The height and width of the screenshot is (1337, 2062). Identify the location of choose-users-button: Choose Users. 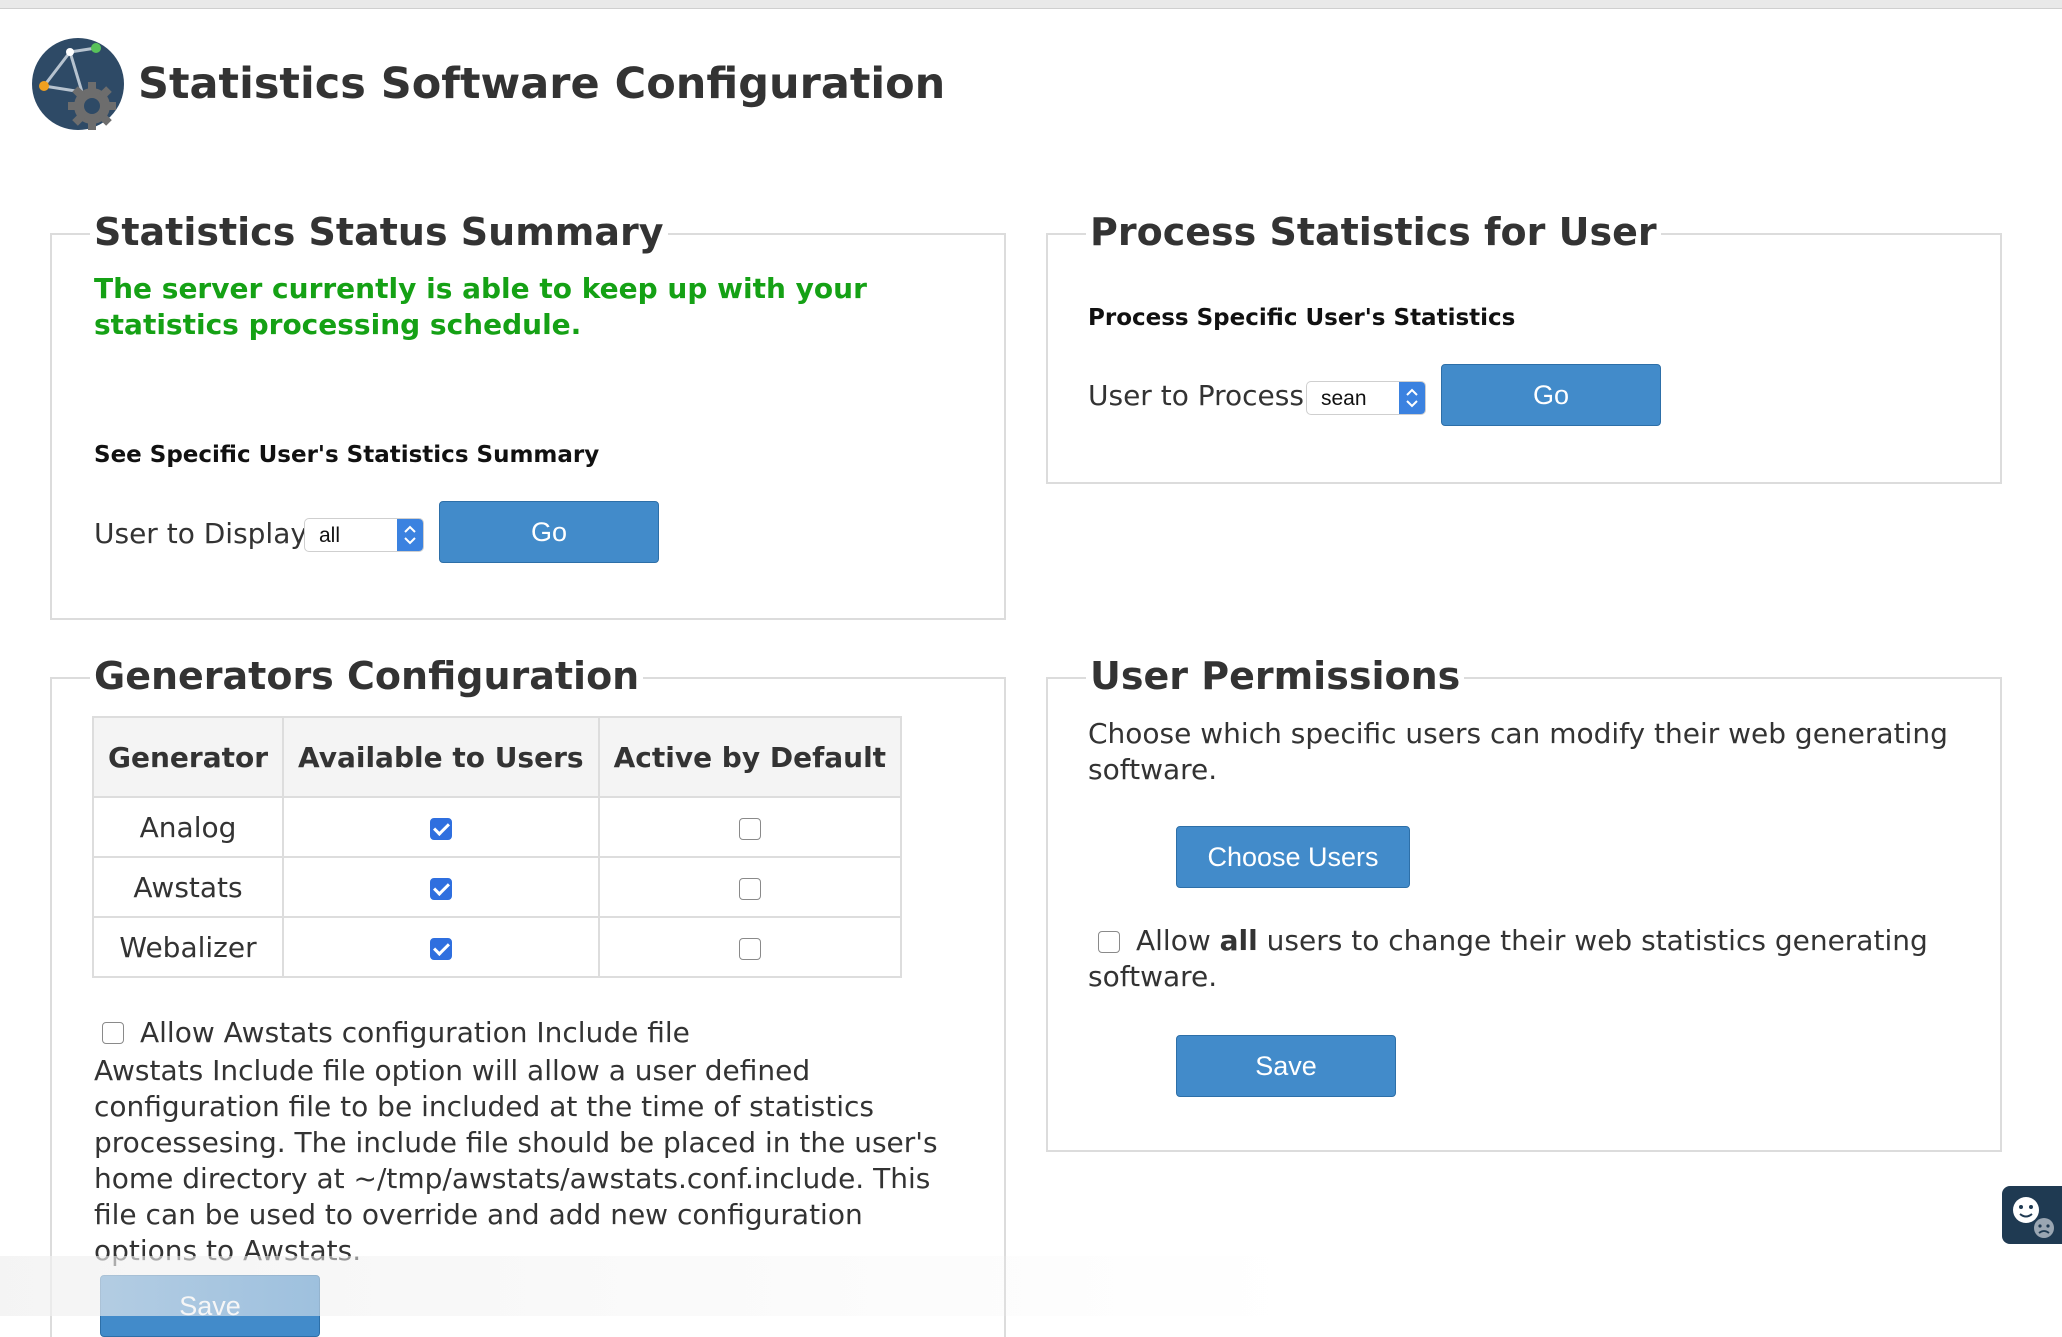
(1293, 857).